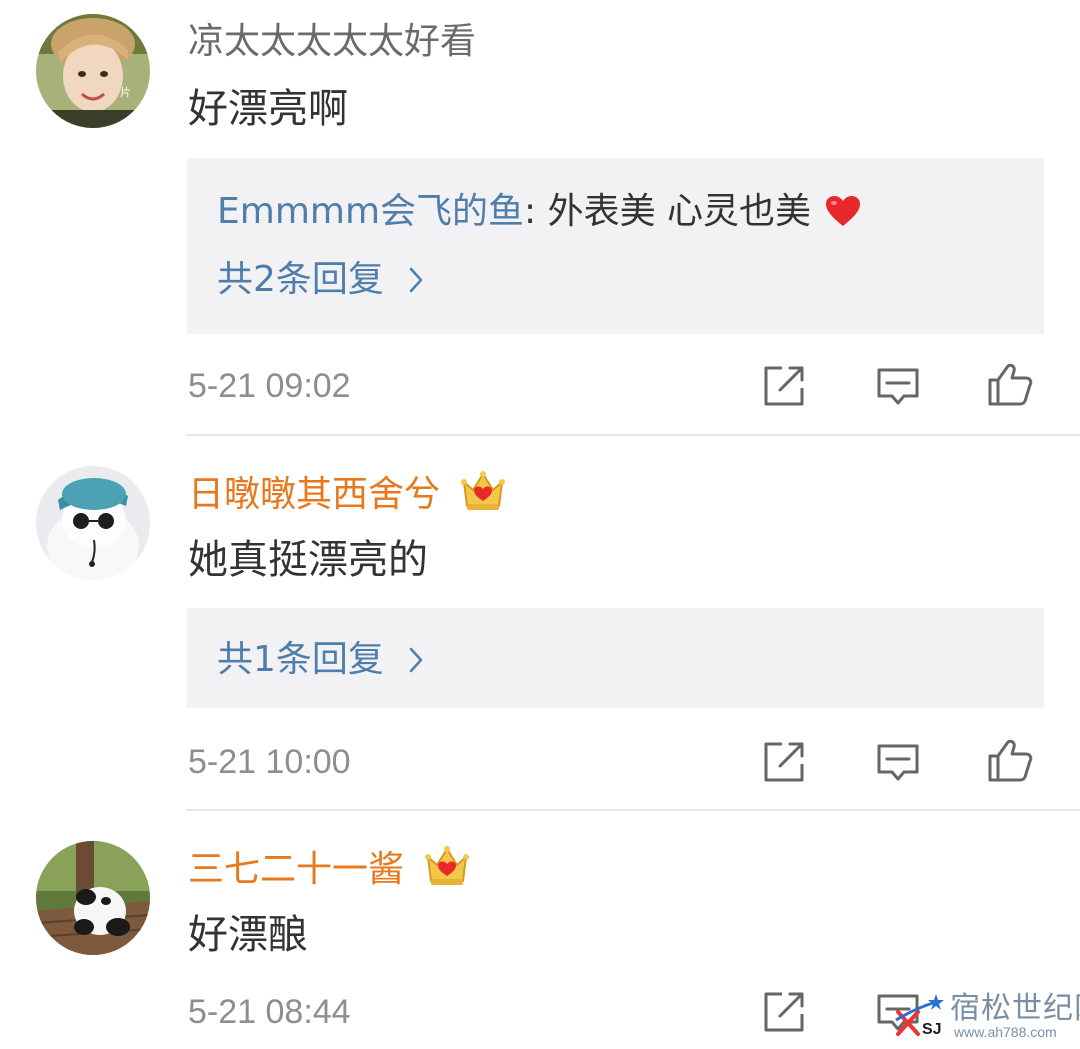 This screenshot has height=1049, width=1080. I want to click on svg-text: 片, so click(125, 92).